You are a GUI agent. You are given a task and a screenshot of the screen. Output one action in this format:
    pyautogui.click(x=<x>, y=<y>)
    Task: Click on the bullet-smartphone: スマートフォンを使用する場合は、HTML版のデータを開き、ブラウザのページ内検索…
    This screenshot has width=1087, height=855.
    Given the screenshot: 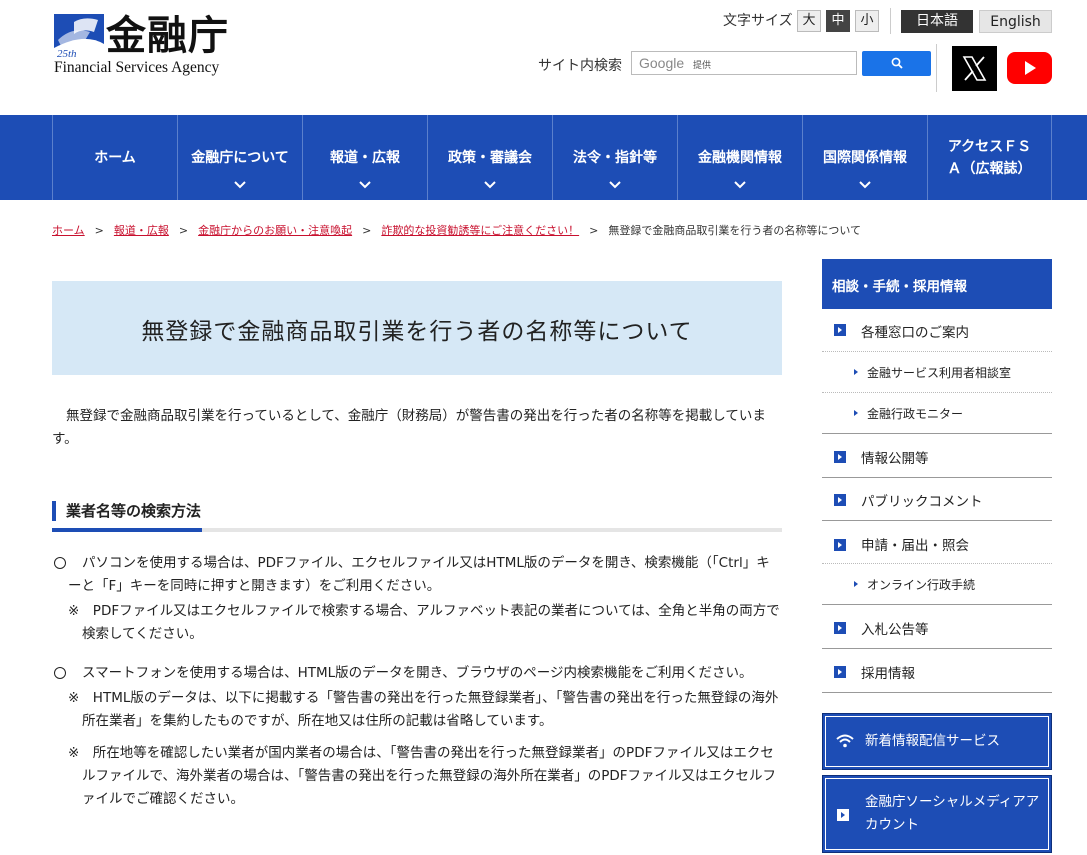 What is the action you would take?
    pyautogui.click(x=417, y=673)
    